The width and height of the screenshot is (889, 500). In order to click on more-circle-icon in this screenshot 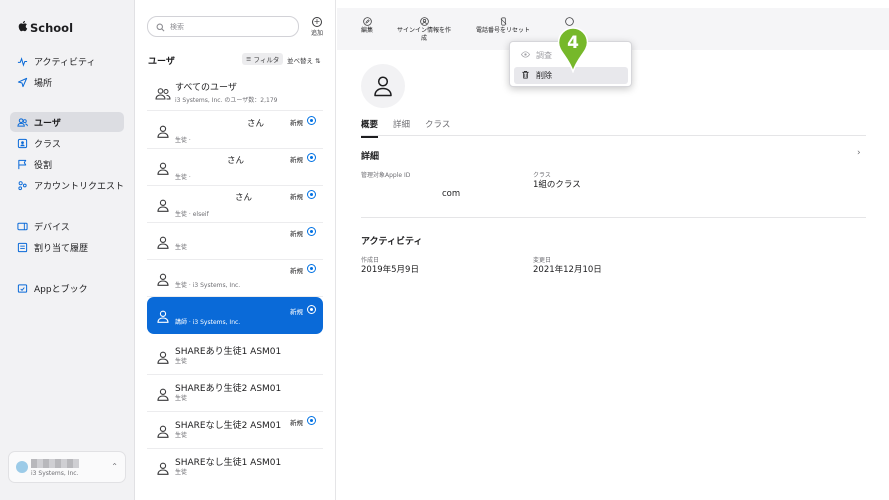, I will do `click(569, 21)`.